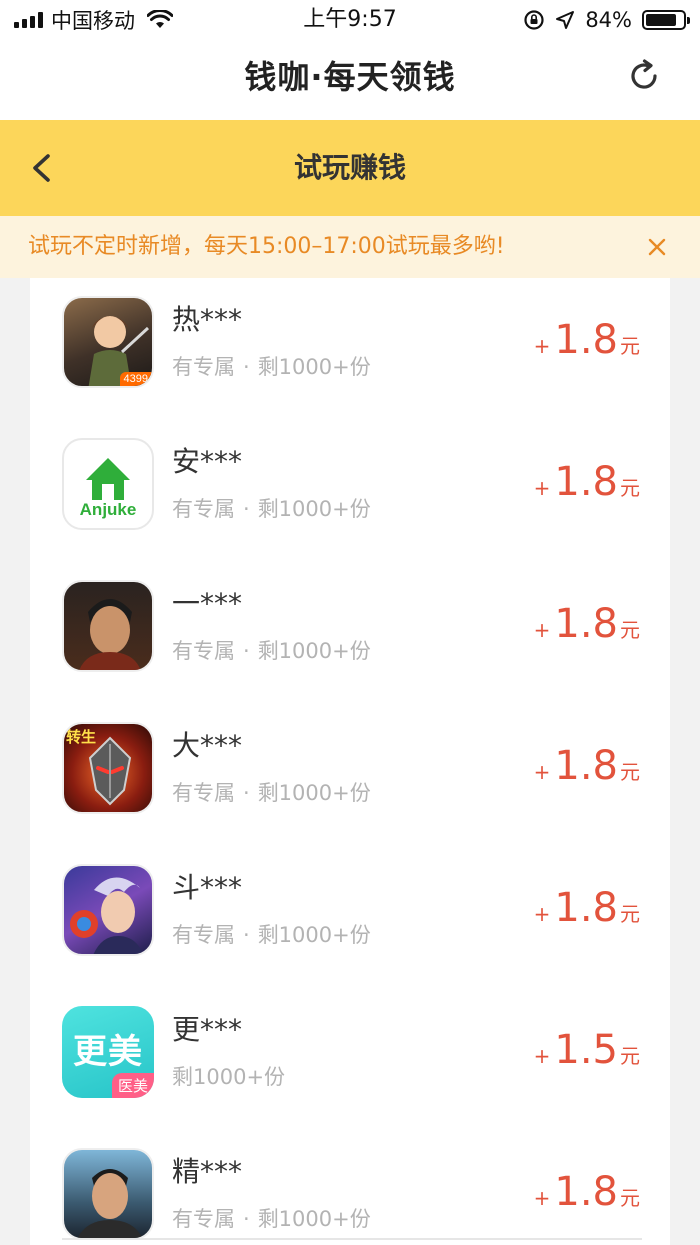 The width and height of the screenshot is (700, 1245). What do you see at coordinates (207, 745) in the screenshot?
I see `app-name: 大***` at bounding box center [207, 745].